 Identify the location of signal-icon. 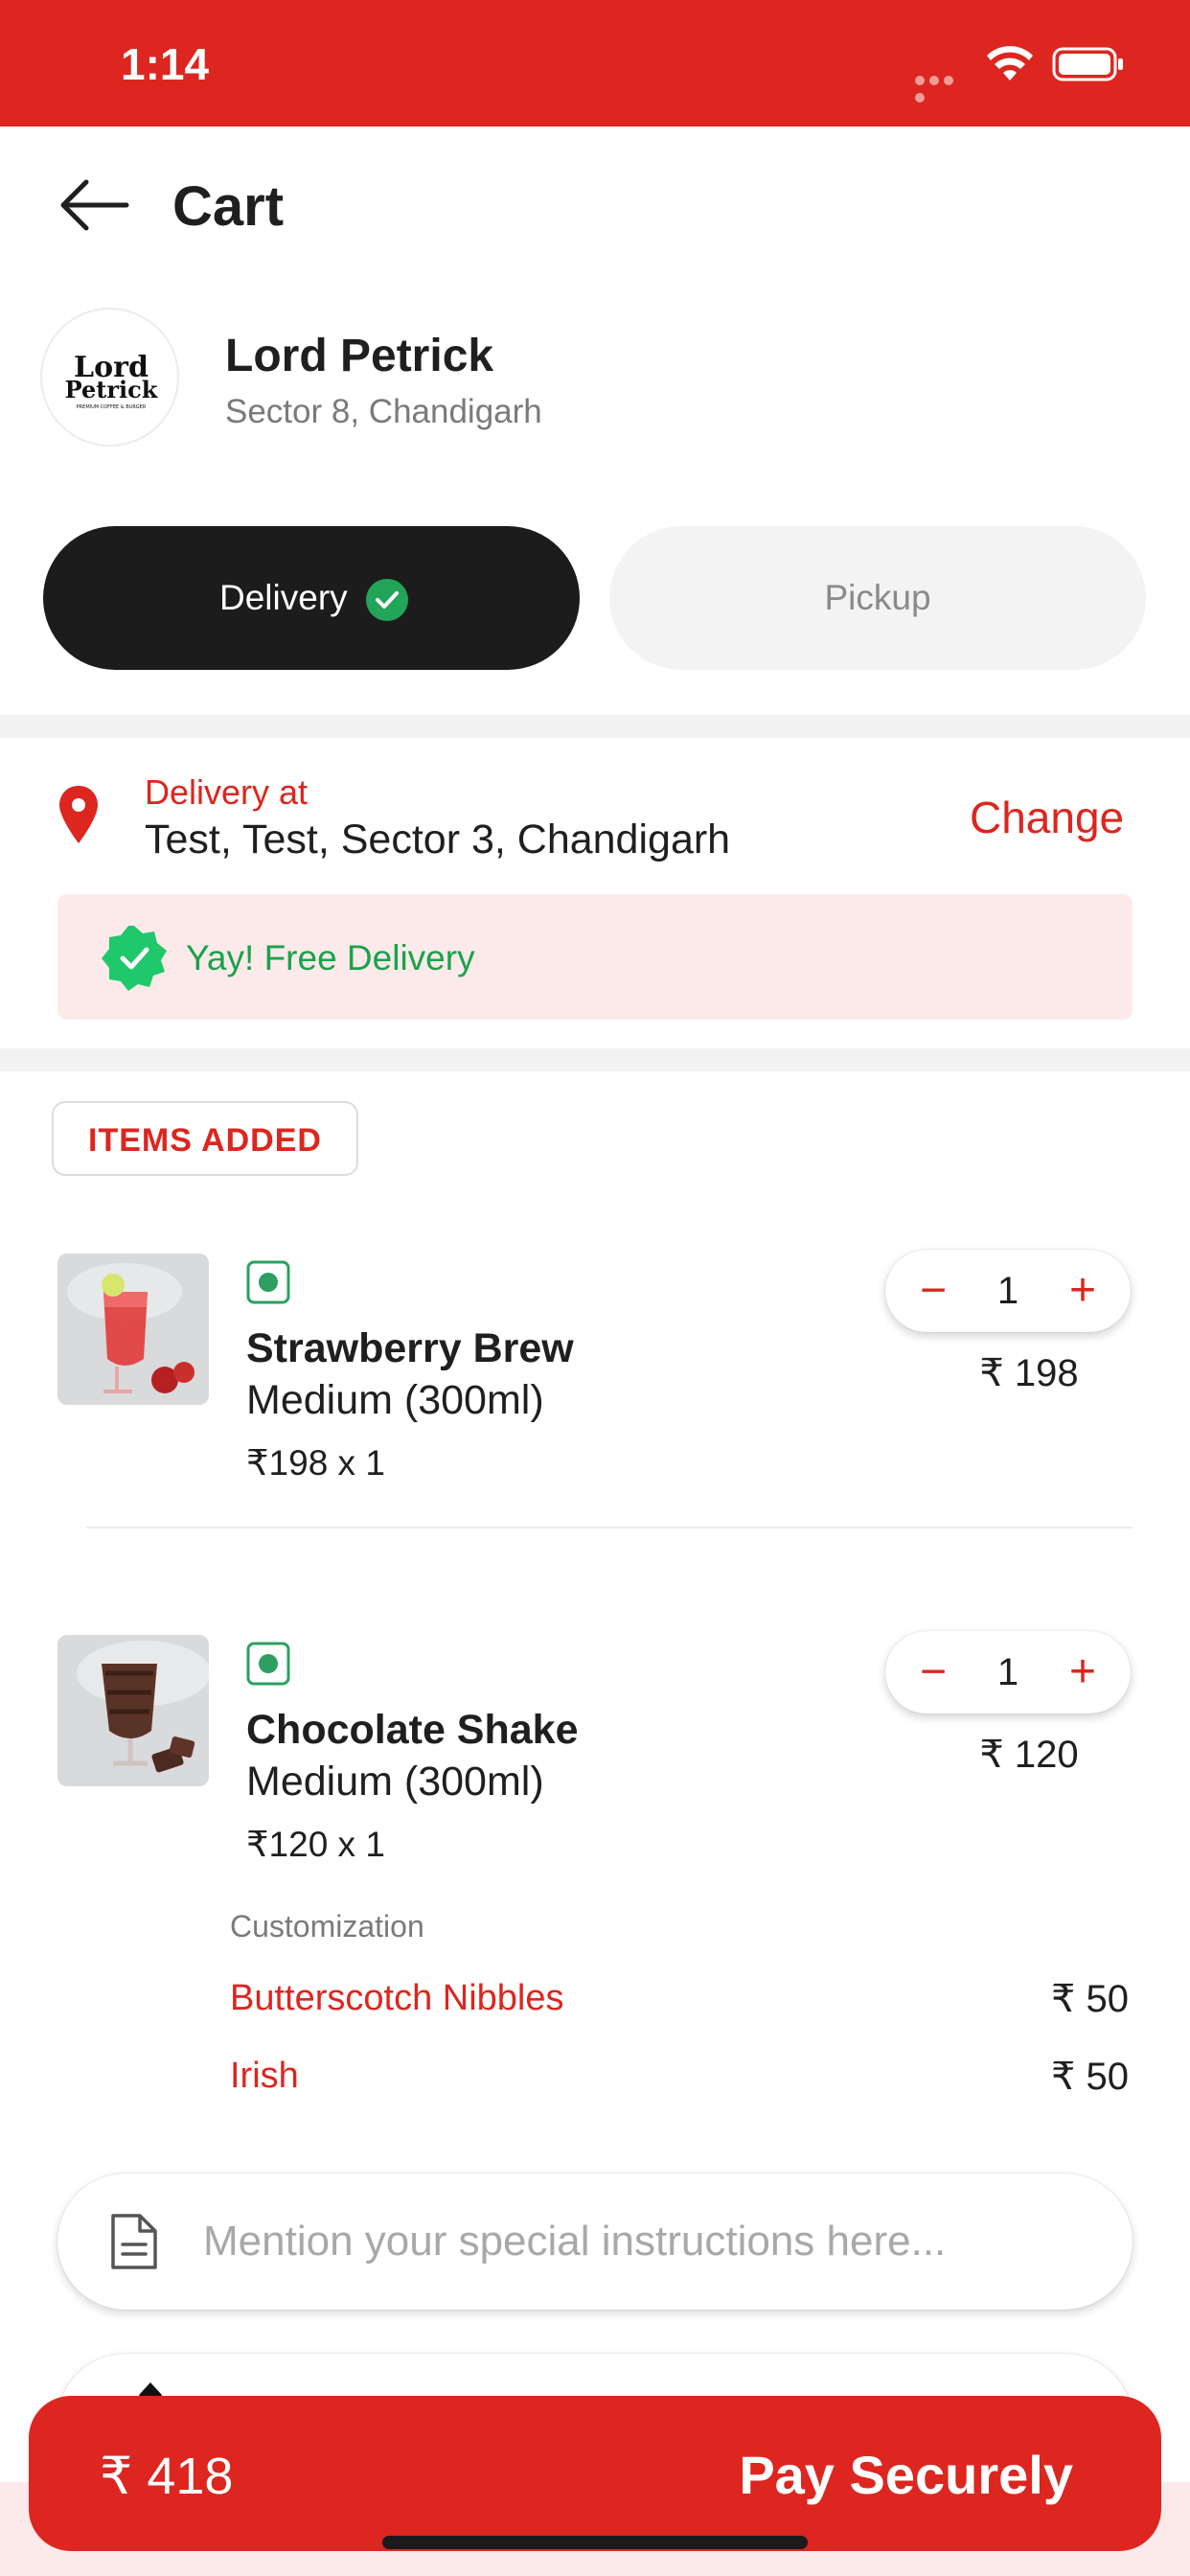
(943, 88).